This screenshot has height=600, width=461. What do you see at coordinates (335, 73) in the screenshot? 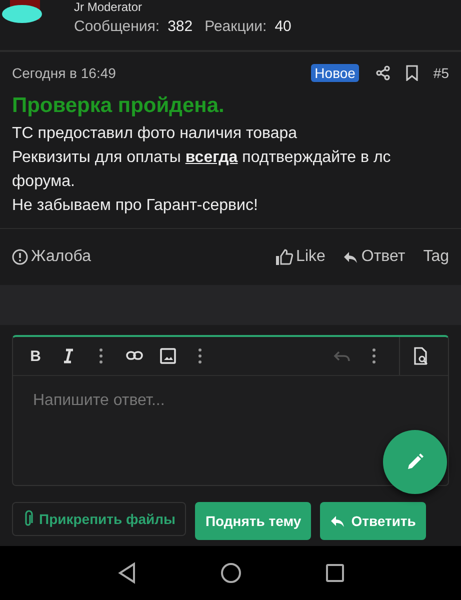
I see `new-badge: Новое` at bounding box center [335, 73].